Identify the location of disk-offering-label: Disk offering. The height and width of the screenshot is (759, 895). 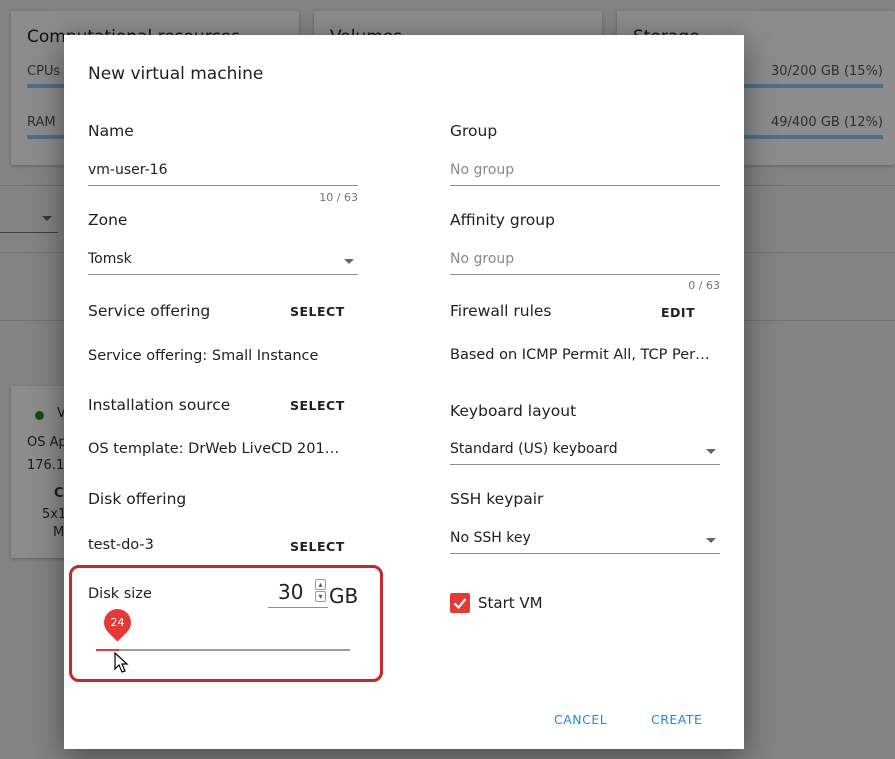
(137, 499).